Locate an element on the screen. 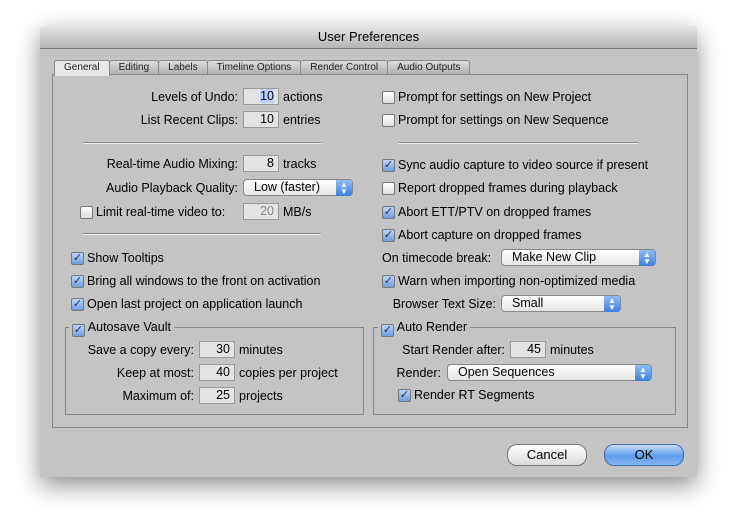  auto-render-header: ✓ Auto Render is located at coordinates (424, 328).